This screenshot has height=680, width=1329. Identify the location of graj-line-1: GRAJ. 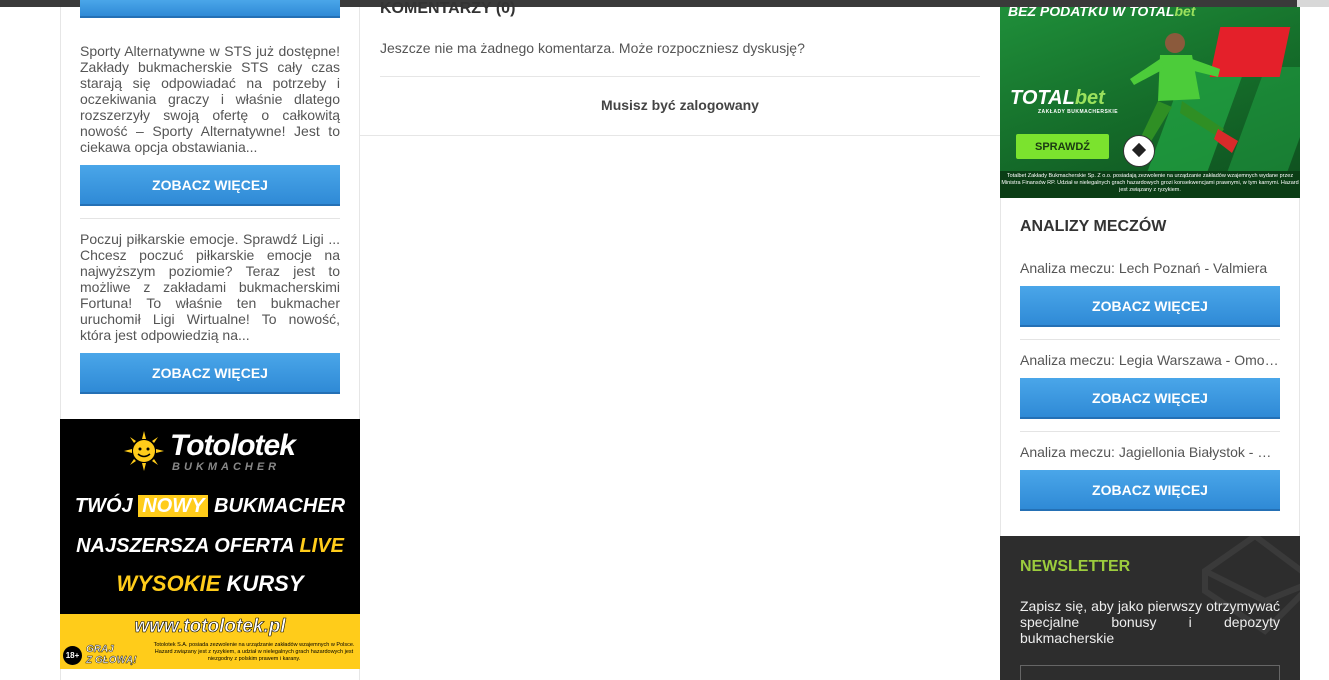
(100, 649).